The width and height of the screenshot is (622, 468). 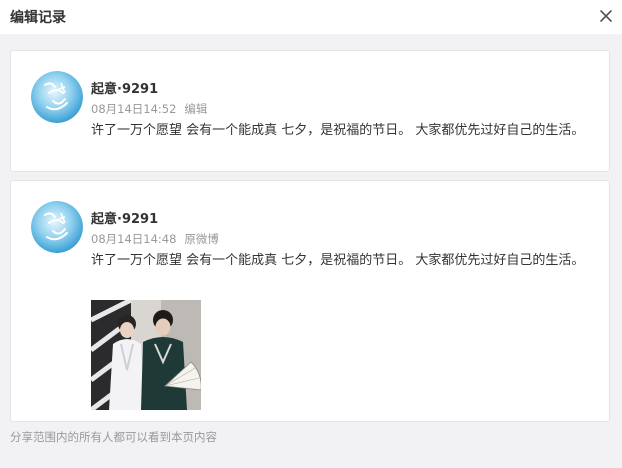 What do you see at coordinates (134, 239) in the screenshot?
I see `record-time: 08月14日14:48` at bounding box center [134, 239].